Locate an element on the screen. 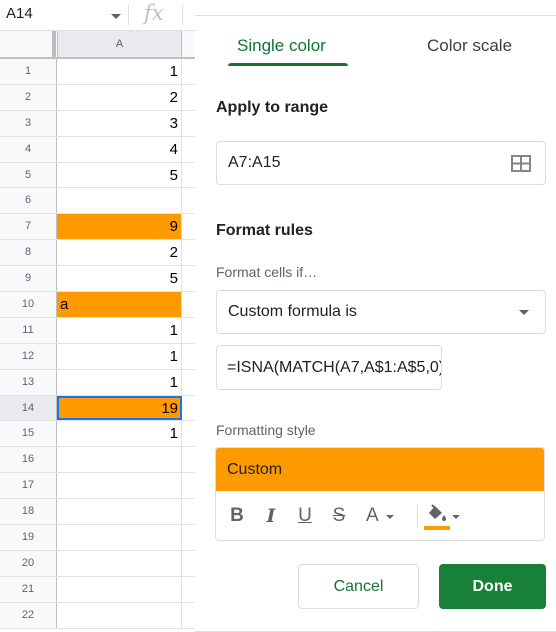 This screenshot has height=632, width=556. row-header: 5 is located at coordinates (28, 175).